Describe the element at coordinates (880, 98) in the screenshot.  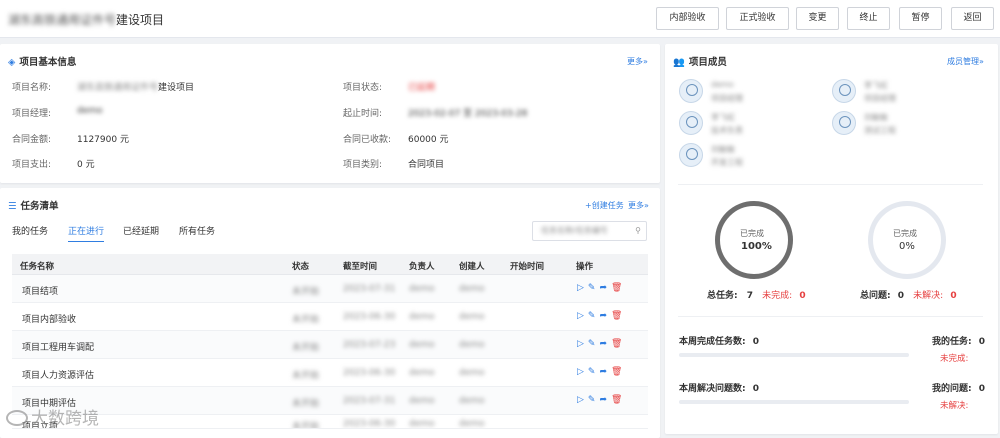
I see `member-role: 项目经理` at that location.